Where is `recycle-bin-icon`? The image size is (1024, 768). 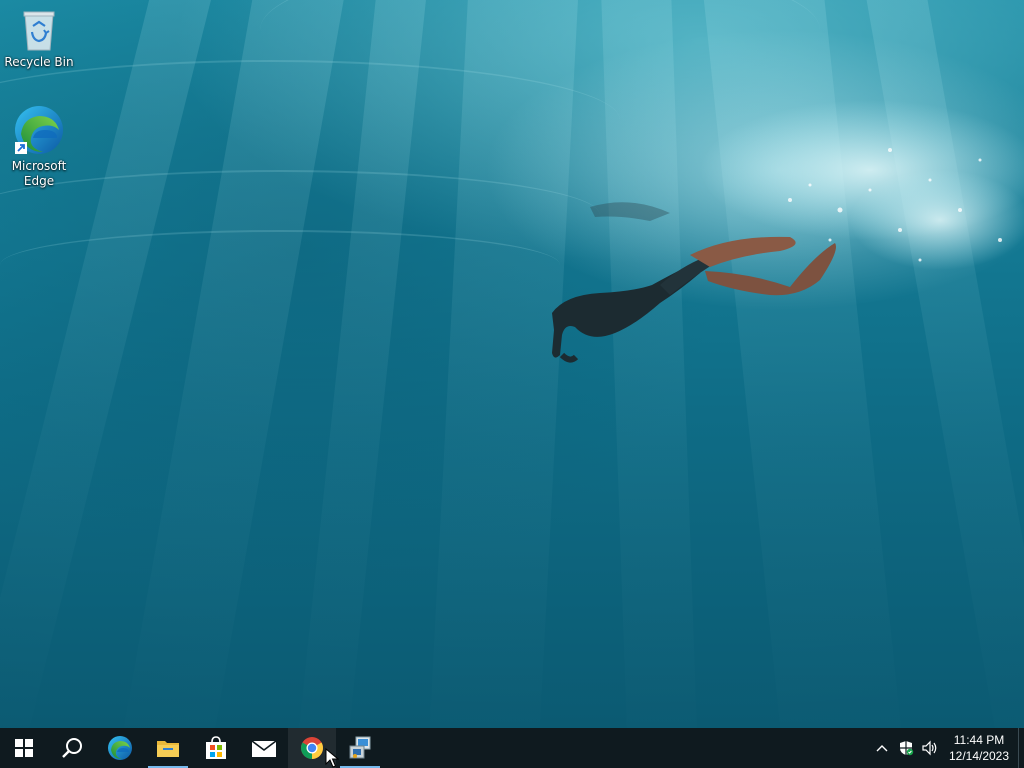 recycle-bin-icon is located at coordinates (39, 31).